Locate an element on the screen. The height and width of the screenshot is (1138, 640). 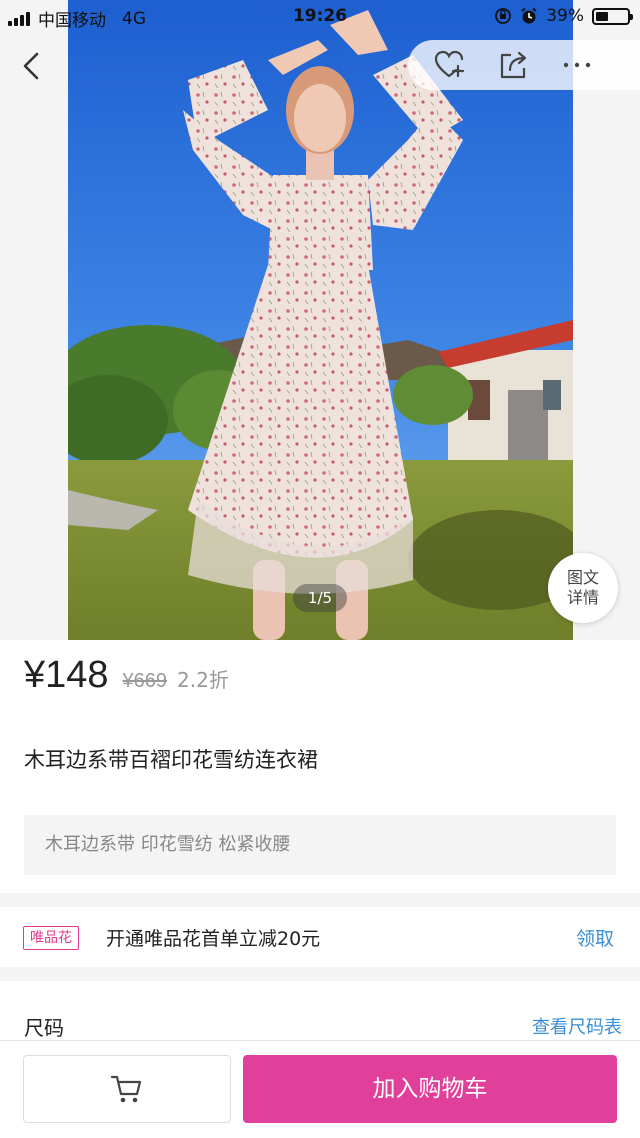
battery-icon is located at coordinates (612, 16).